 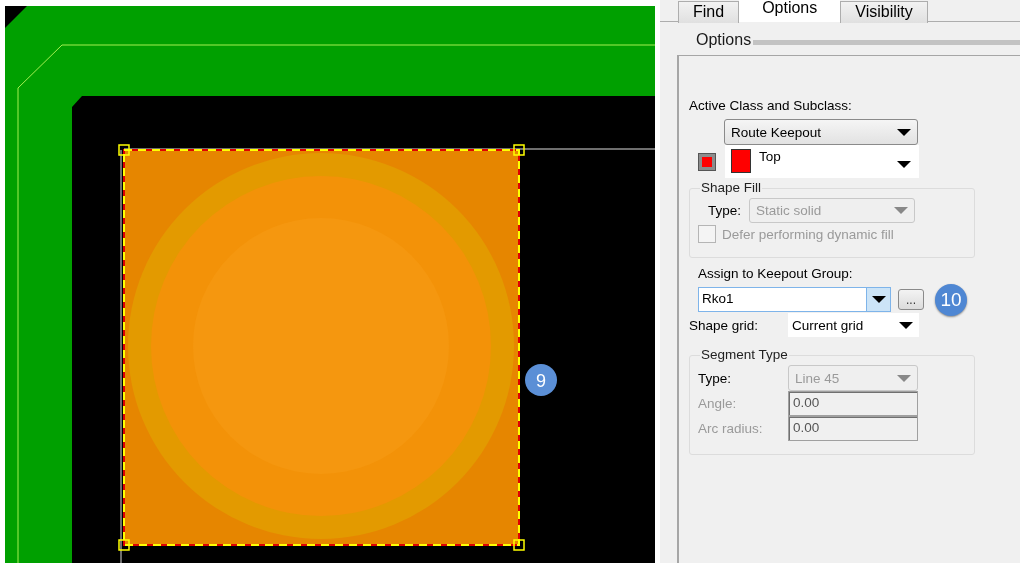 I want to click on field-label: Arc radius:, so click(x=731, y=428).